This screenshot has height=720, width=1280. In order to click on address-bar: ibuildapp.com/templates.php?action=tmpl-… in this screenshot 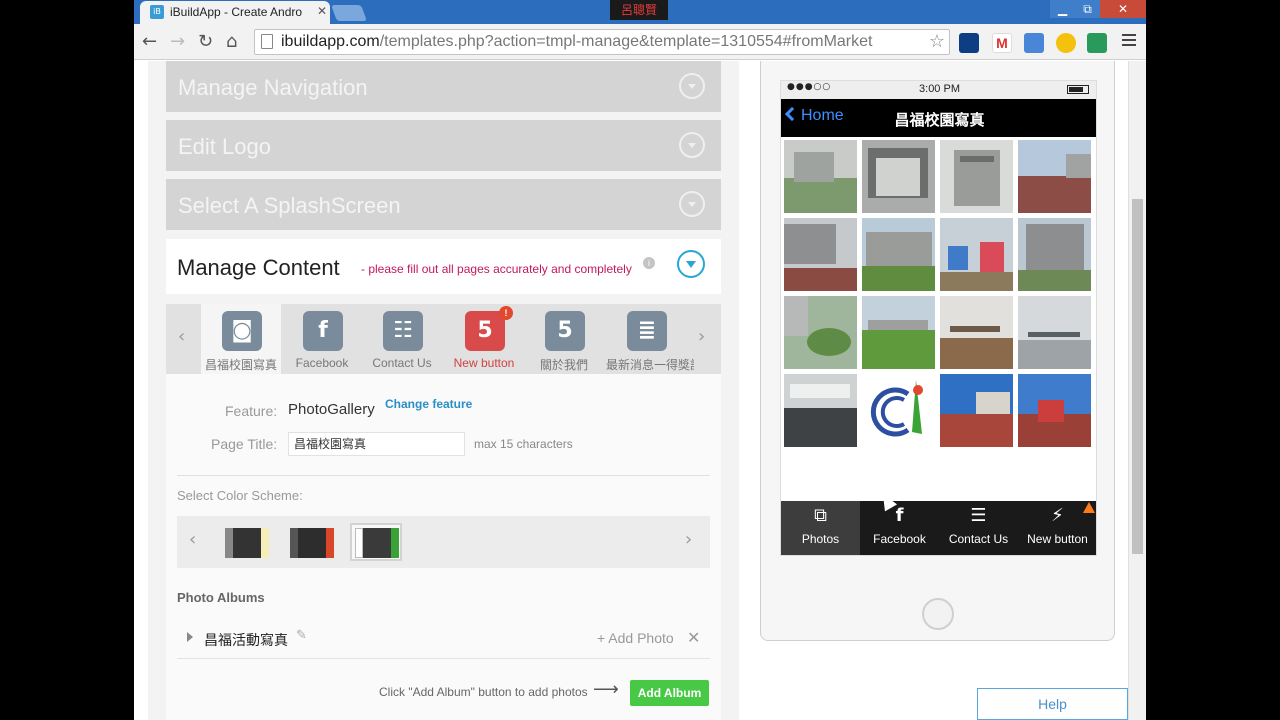, I will do `click(602, 42)`.